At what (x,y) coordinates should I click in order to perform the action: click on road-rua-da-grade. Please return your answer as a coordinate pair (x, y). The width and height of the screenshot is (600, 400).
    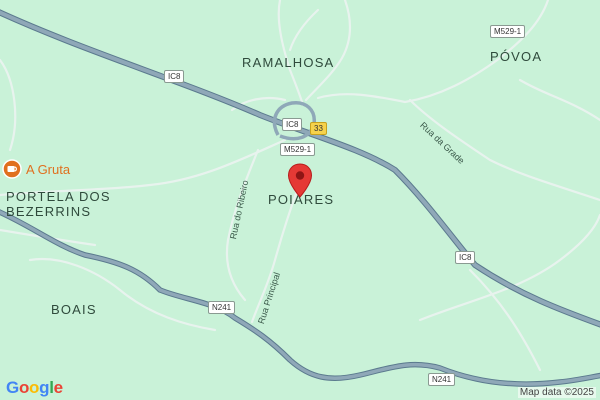
    Looking at the image, I should click on (504, 150).